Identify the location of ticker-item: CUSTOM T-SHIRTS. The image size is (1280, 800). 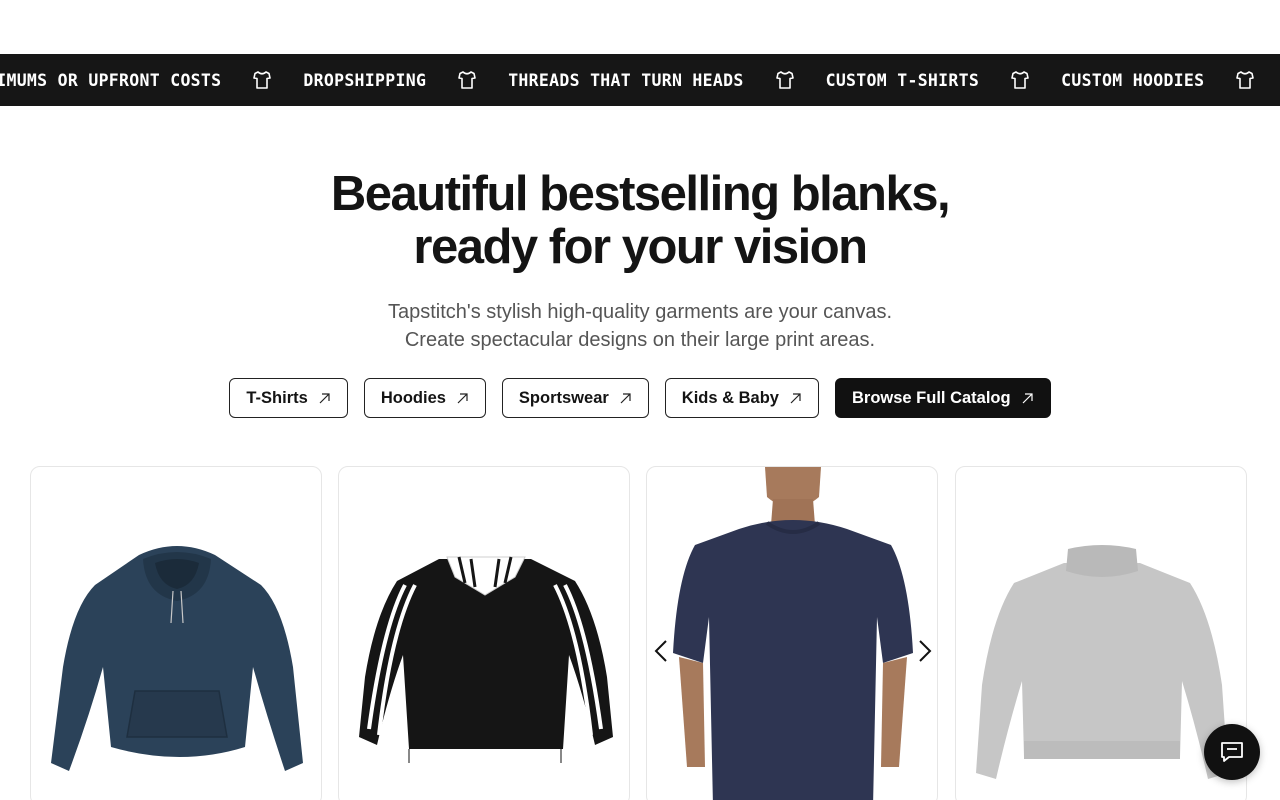
(902, 80).